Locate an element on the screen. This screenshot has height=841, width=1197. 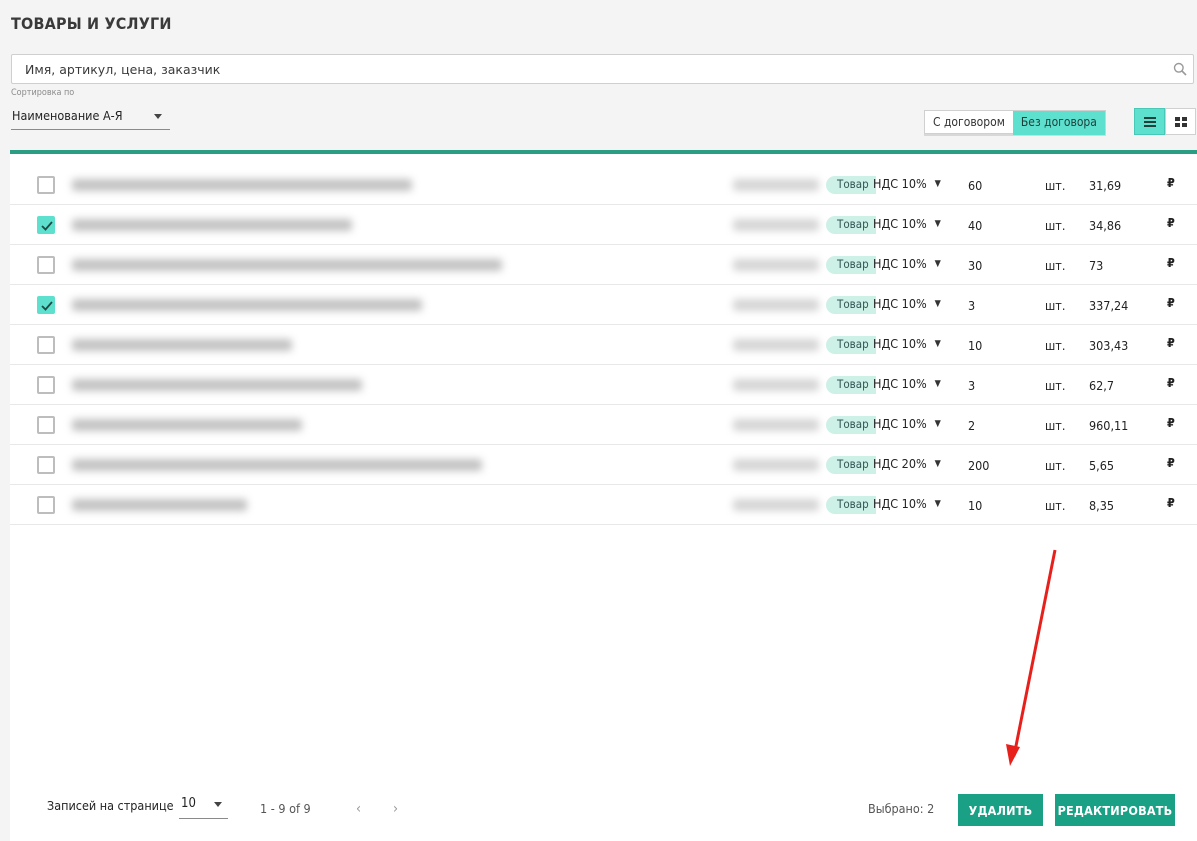
table-row: Товар НДС 10% ▼ 40 шт. 34,86 ₽ is located at coordinates (603, 225).